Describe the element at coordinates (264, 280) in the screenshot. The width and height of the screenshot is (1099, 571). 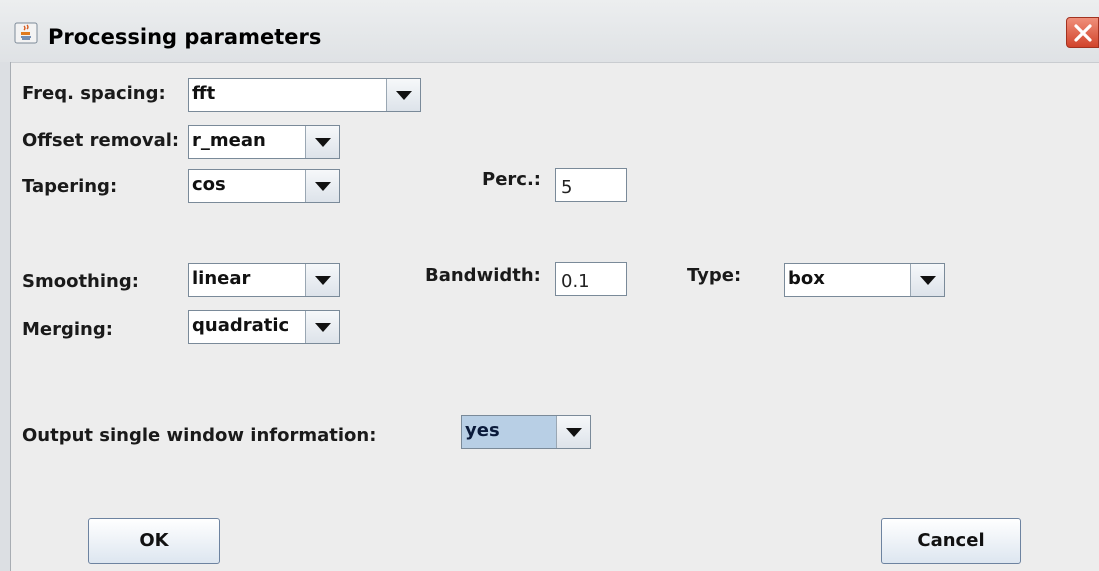
I see `smoothing-dropdown: linear` at that location.